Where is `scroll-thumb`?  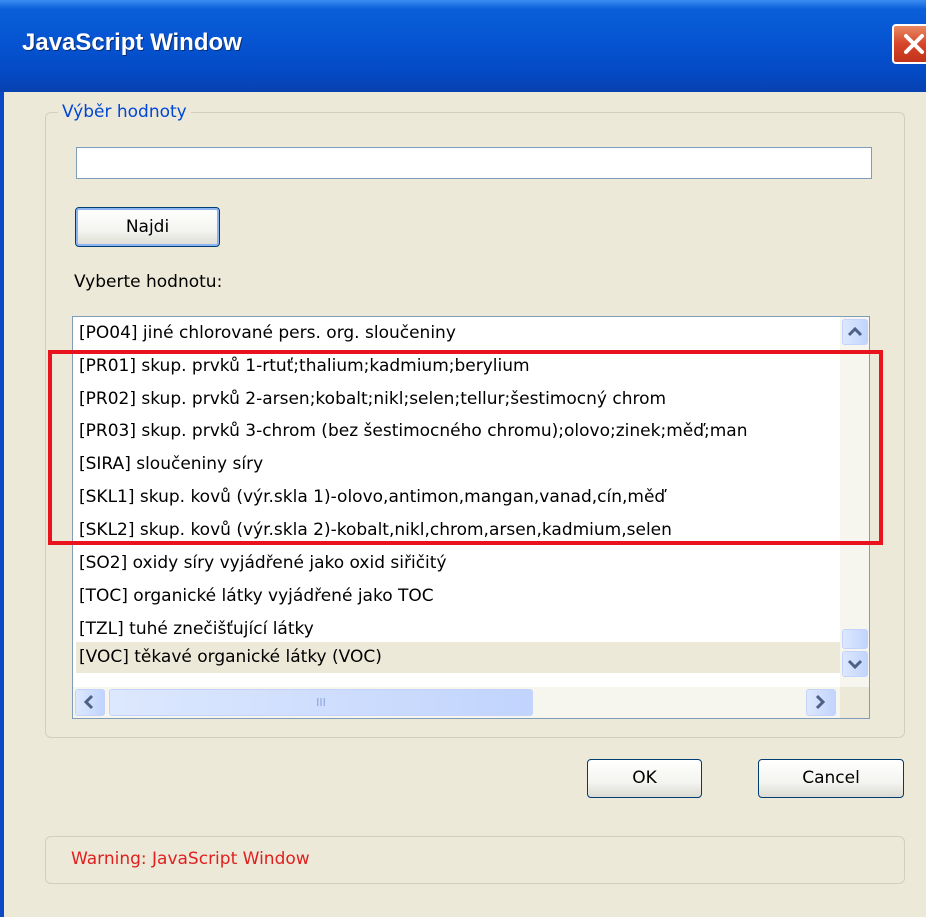 scroll-thumb is located at coordinates (855, 639).